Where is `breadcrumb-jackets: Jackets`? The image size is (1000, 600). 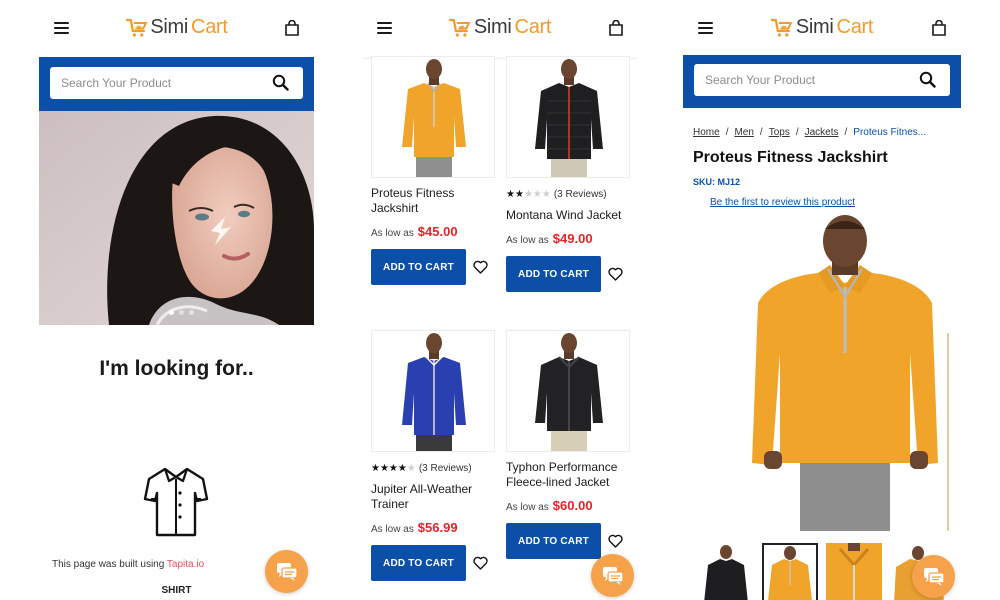 breadcrumb-jackets: Jackets is located at coordinates (822, 132).